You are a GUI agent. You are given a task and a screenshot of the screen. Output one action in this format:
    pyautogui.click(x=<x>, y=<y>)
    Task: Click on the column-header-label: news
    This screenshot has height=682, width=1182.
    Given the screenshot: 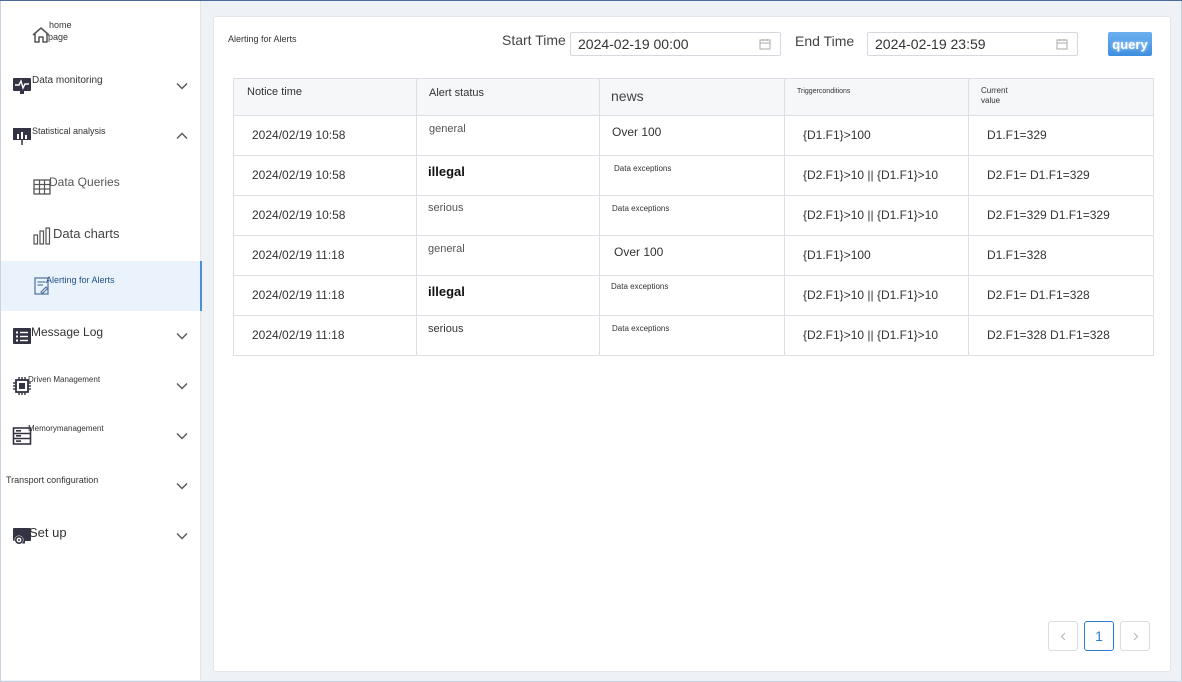 What is the action you would take?
    pyautogui.click(x=627, y=96)
    